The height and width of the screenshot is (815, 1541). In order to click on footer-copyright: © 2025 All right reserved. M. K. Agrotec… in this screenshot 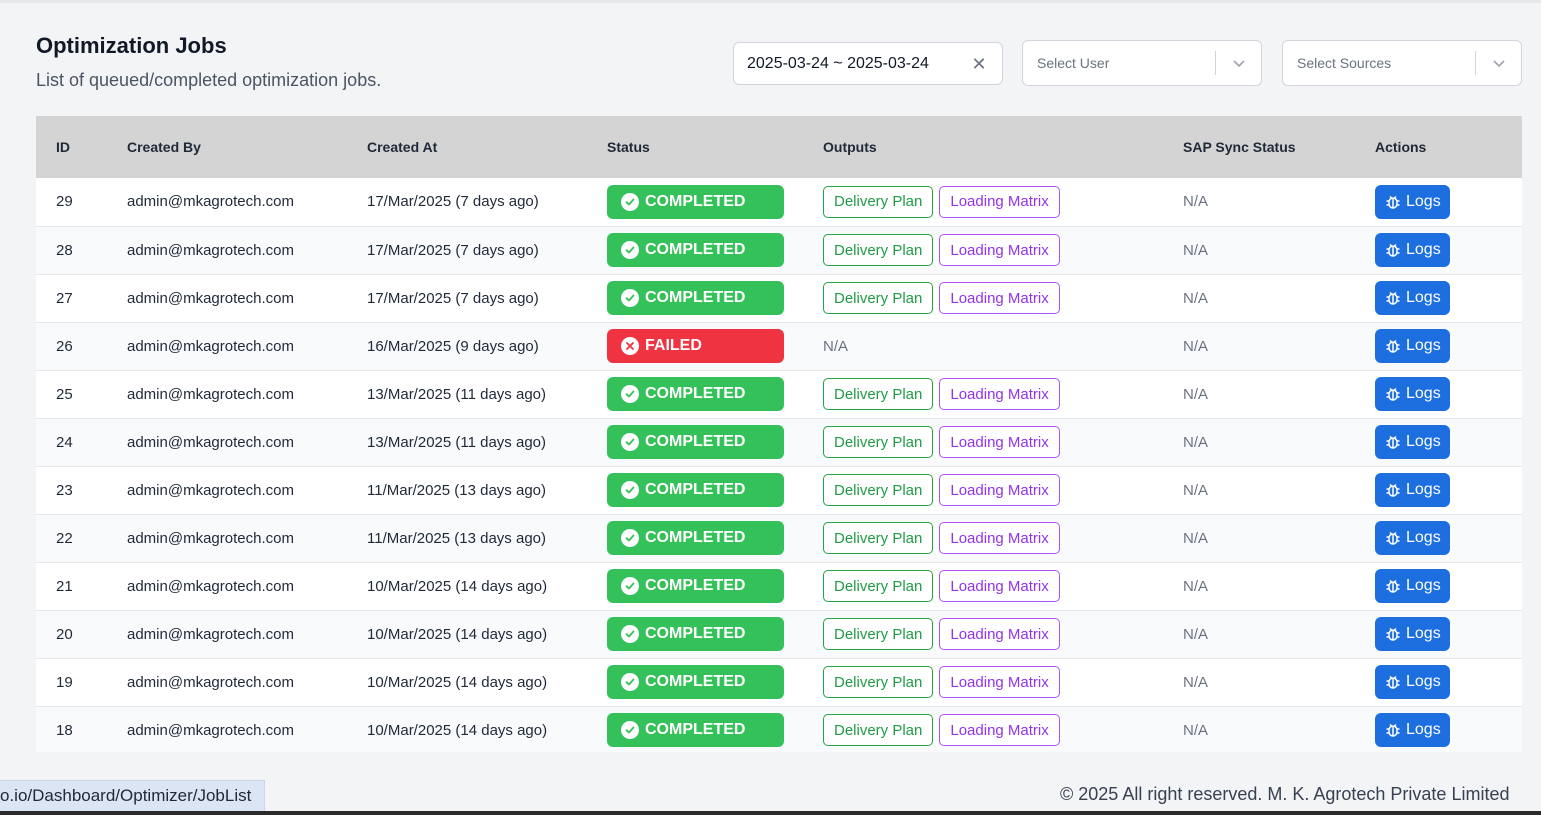, I will do `click(1285, 794)`.